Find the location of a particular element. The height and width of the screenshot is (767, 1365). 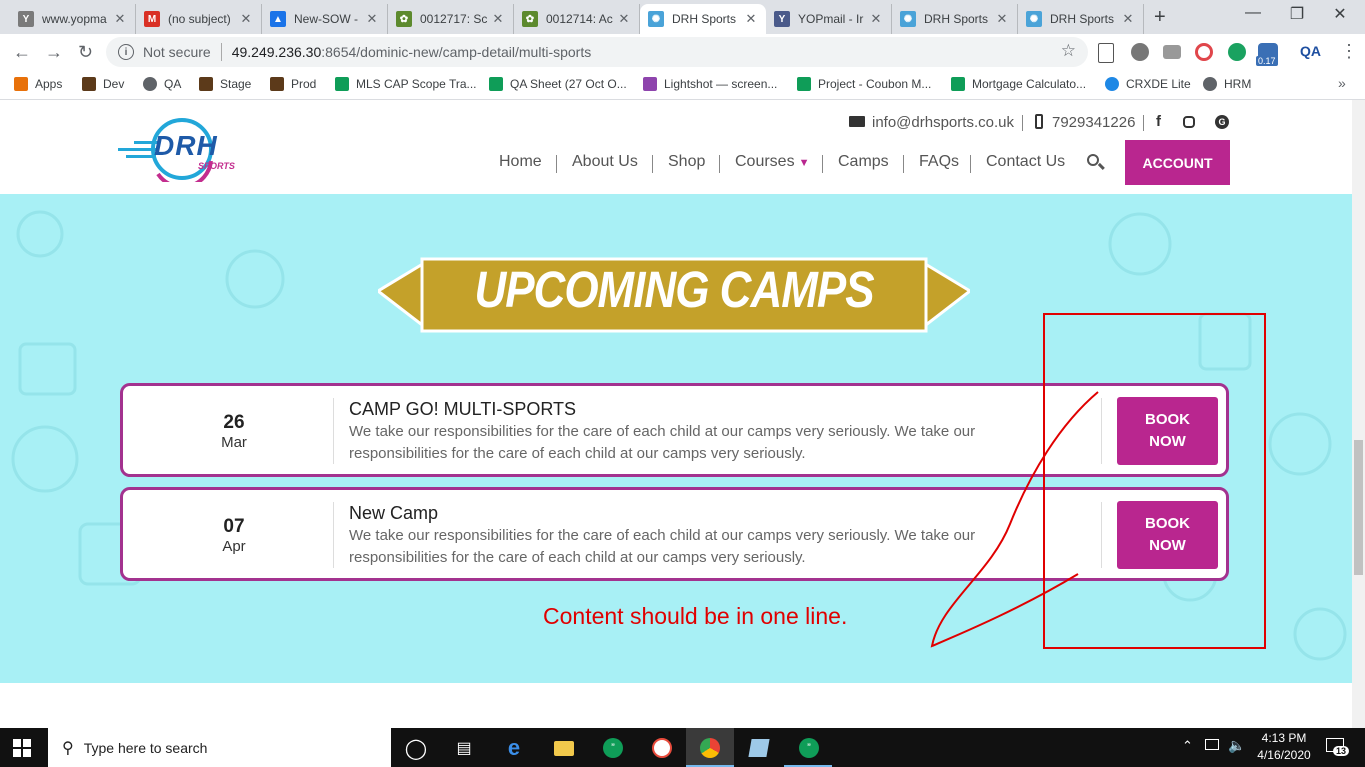

google-drive-icon: ▲ is located at coordinates (278, 19).